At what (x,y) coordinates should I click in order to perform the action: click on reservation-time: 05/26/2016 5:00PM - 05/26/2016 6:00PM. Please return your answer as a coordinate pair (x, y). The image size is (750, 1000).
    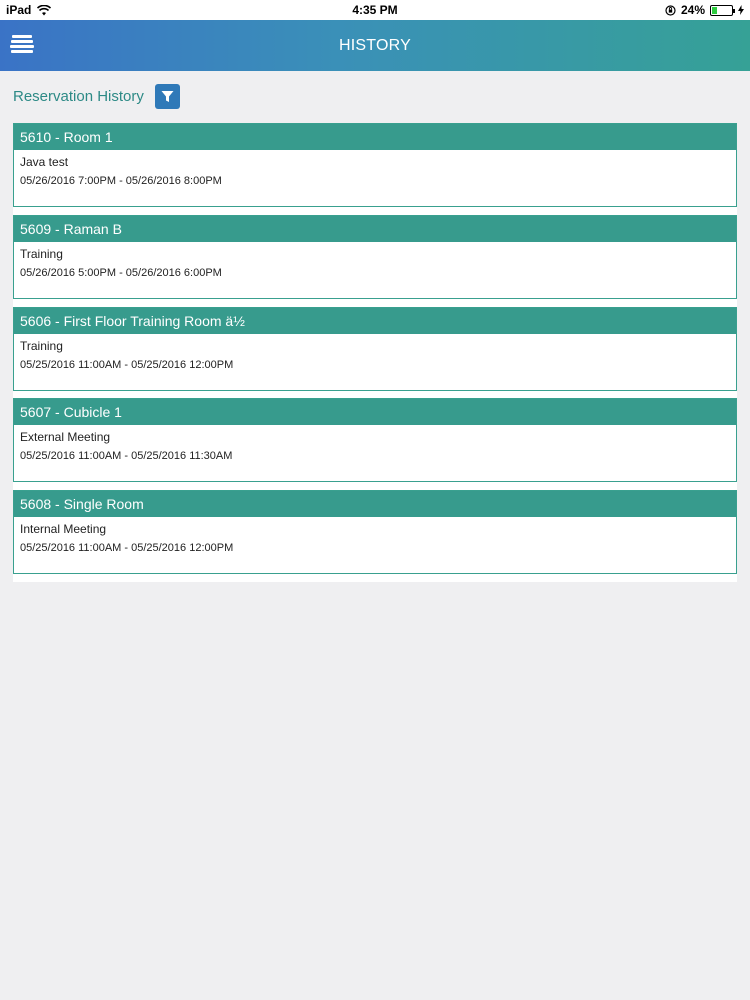
    Looking at the image, I should click on (121, 273).